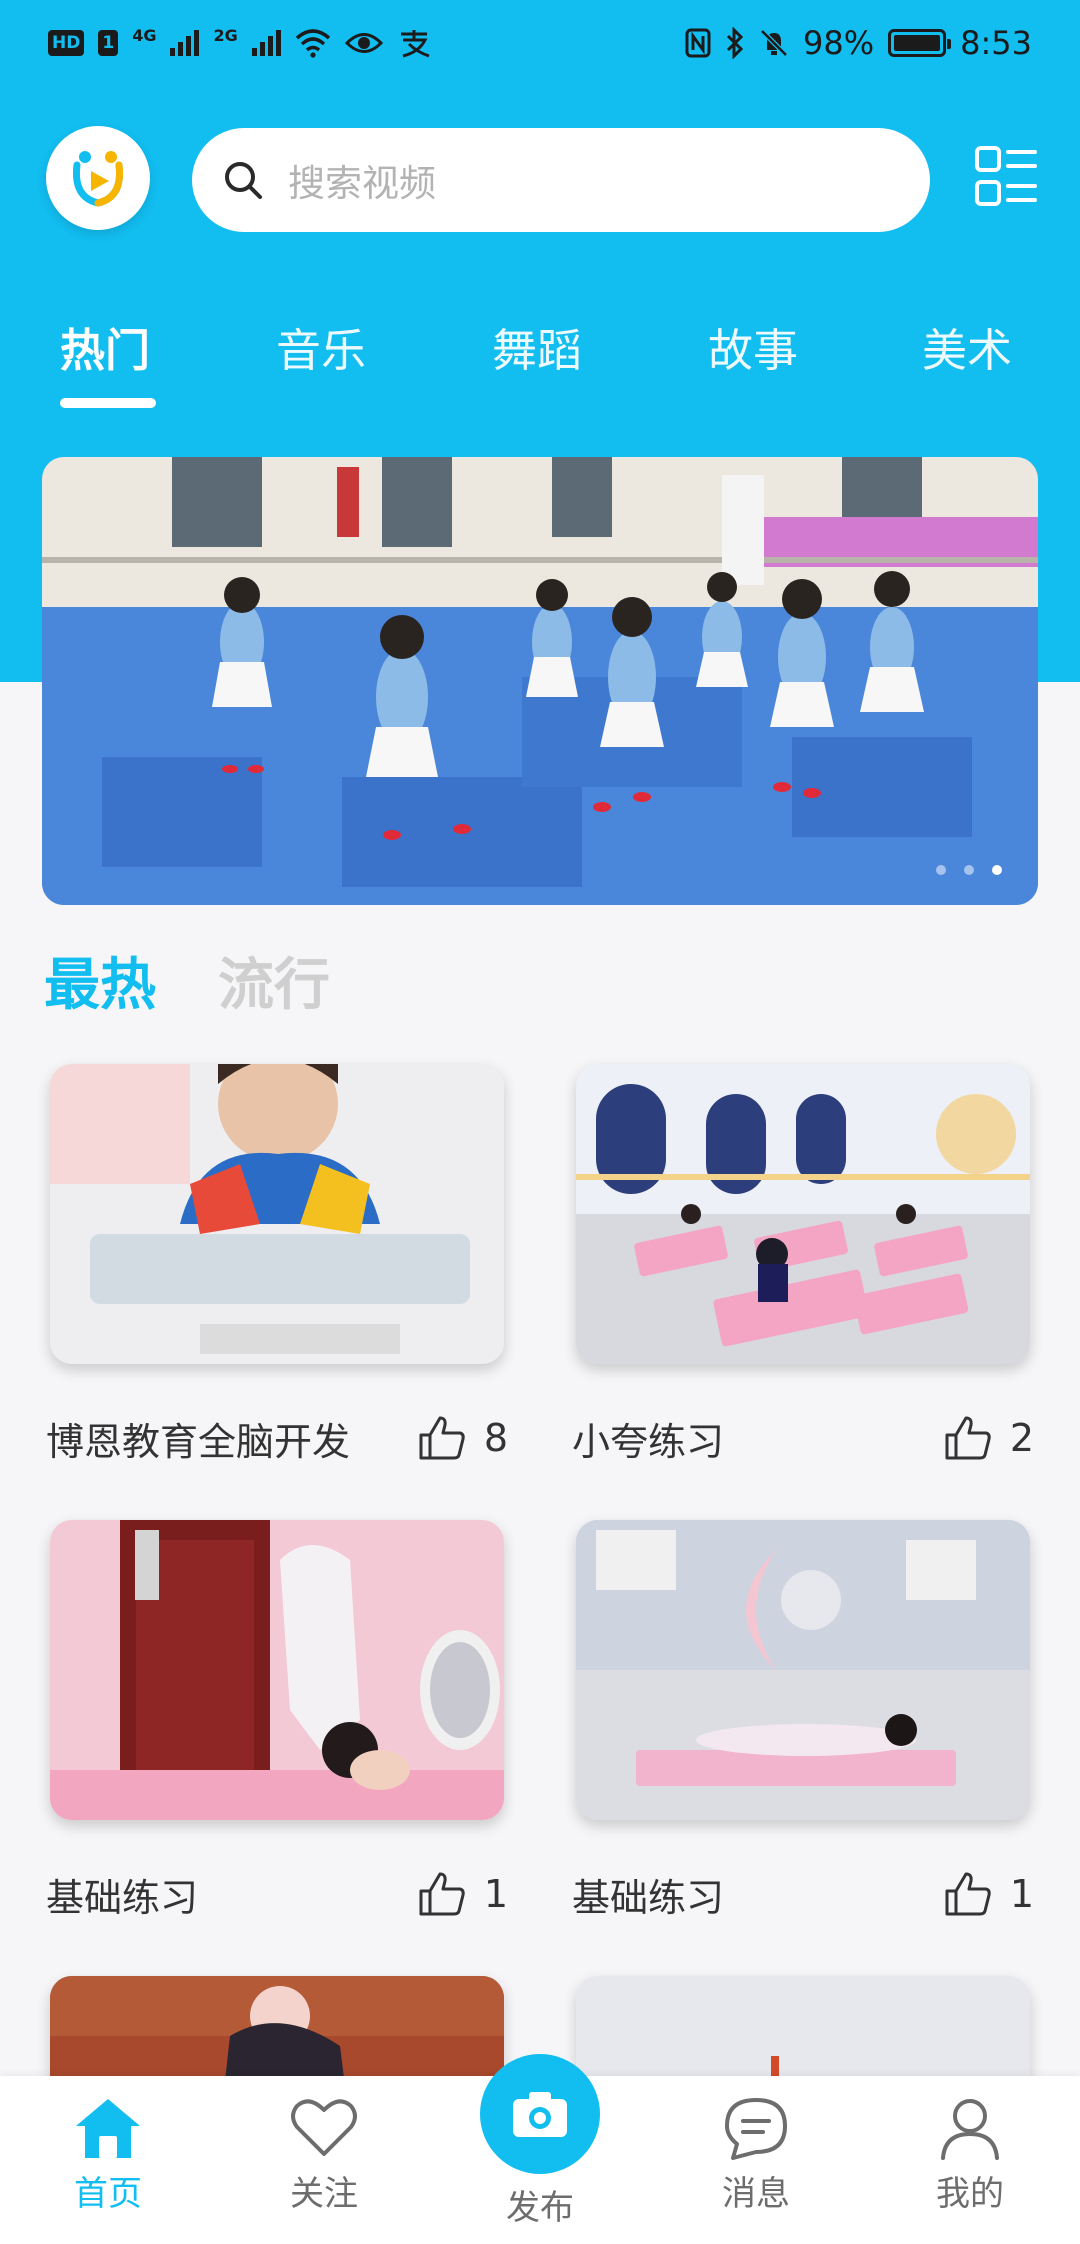  What do you see at coordinates (970, 2194) in the screenshot?
I see `nav-label: 我的` at bounding box center [970, 2194].